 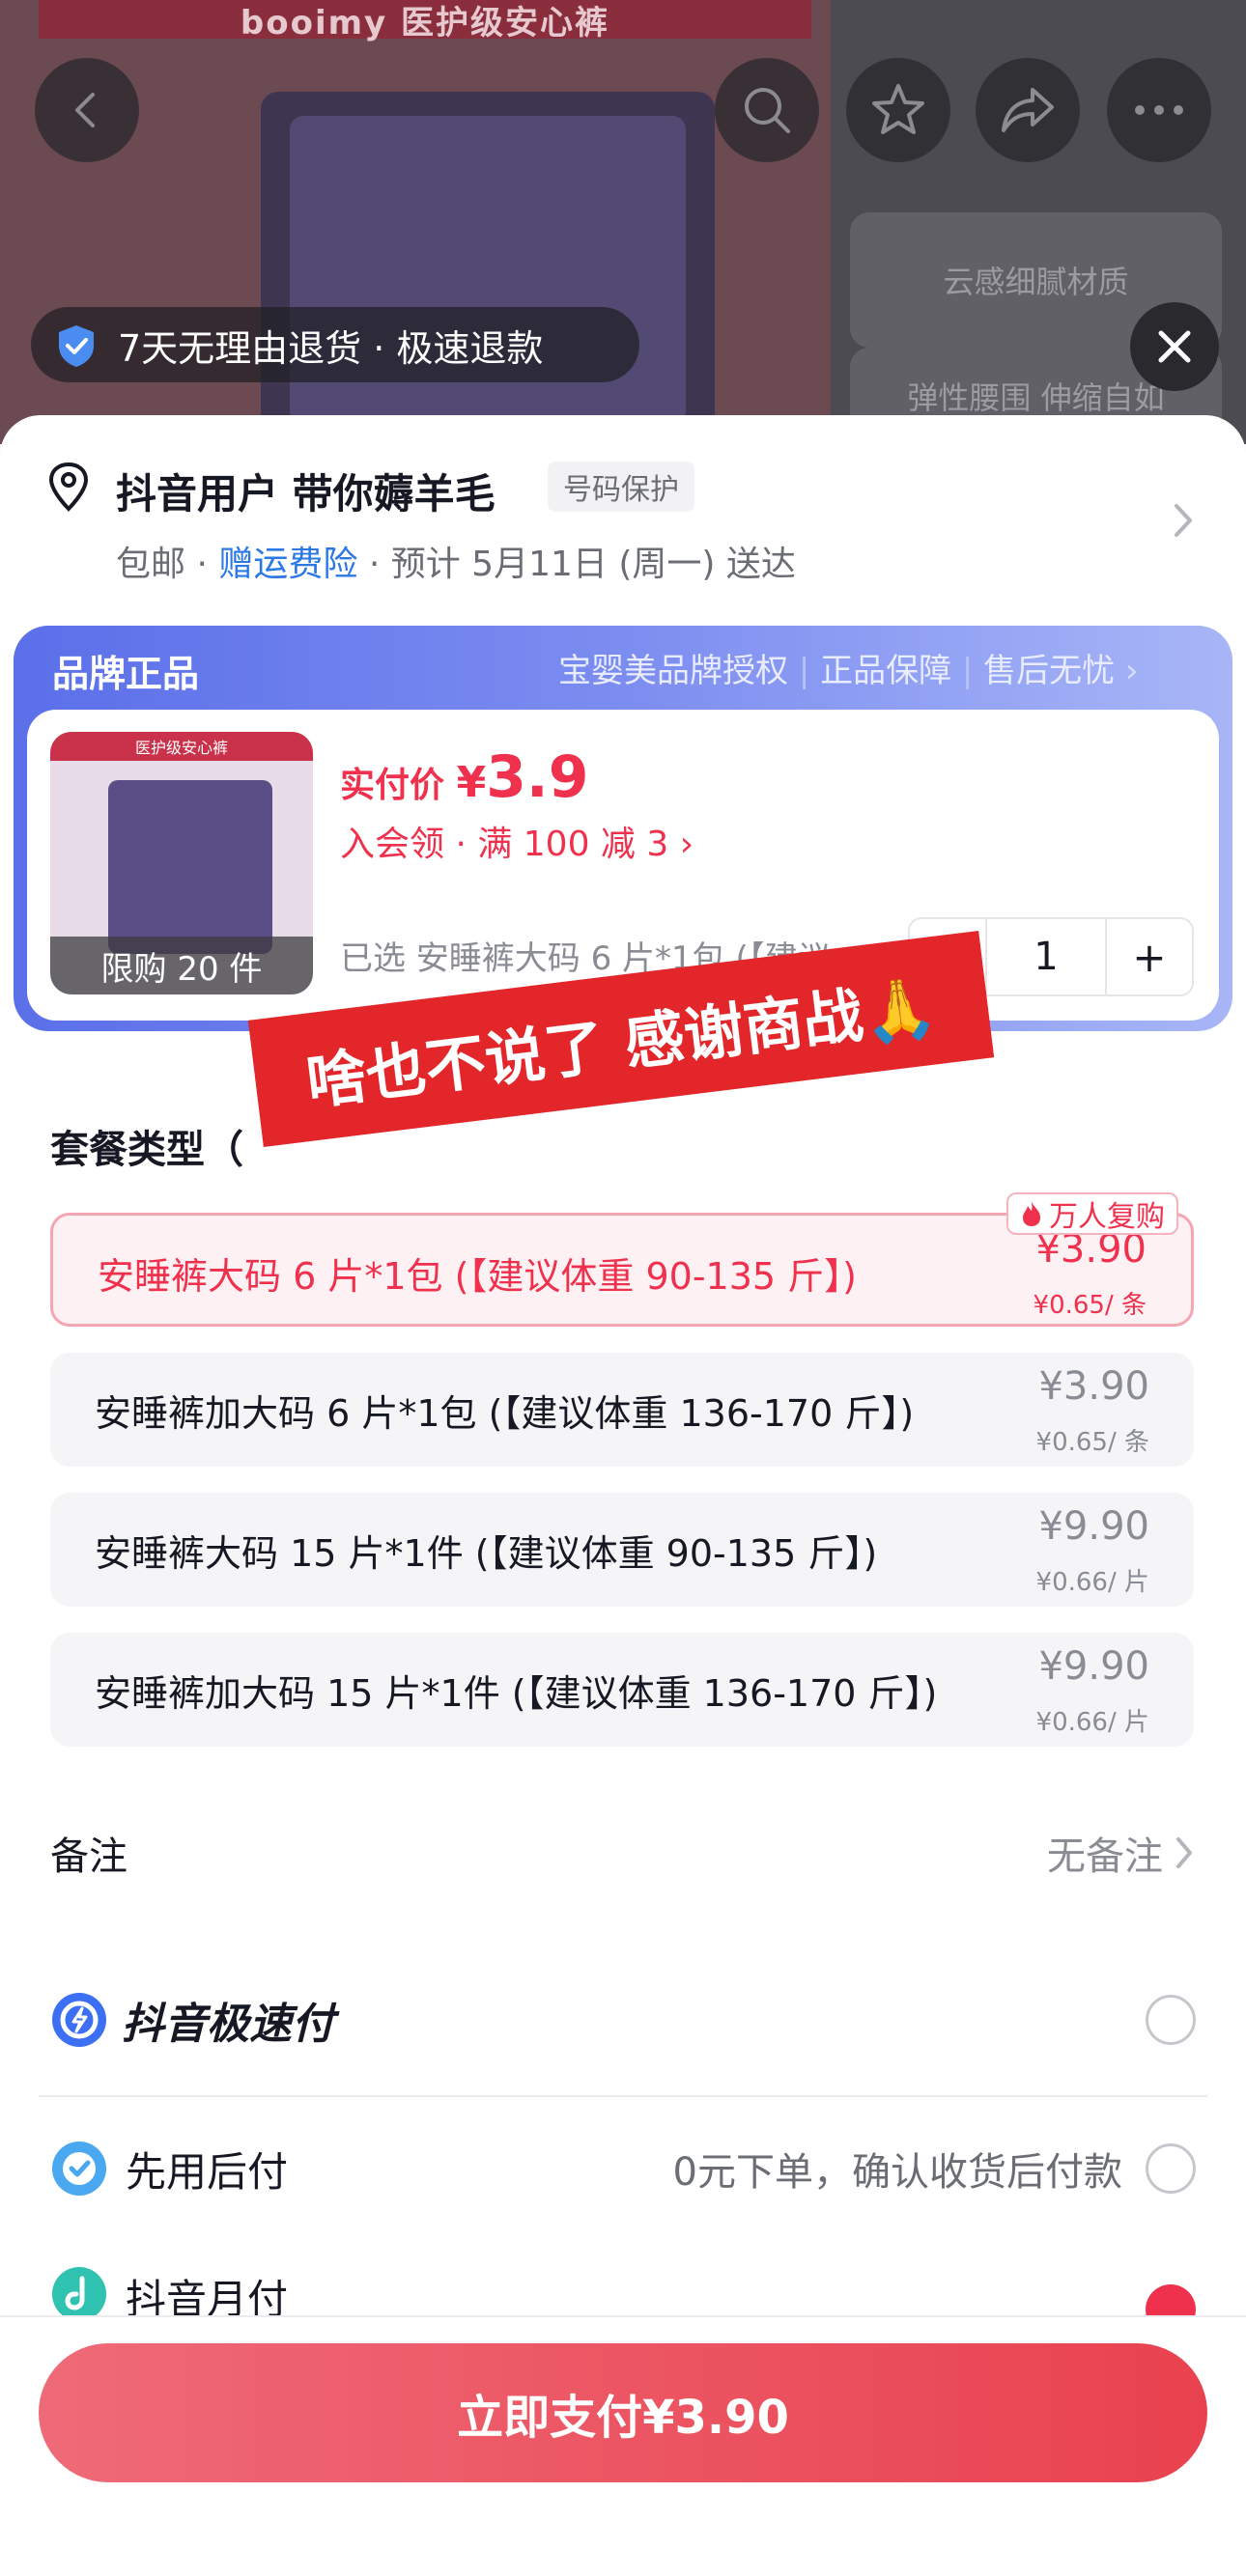 I want to click on search-icon, so click(x=767, y=111).